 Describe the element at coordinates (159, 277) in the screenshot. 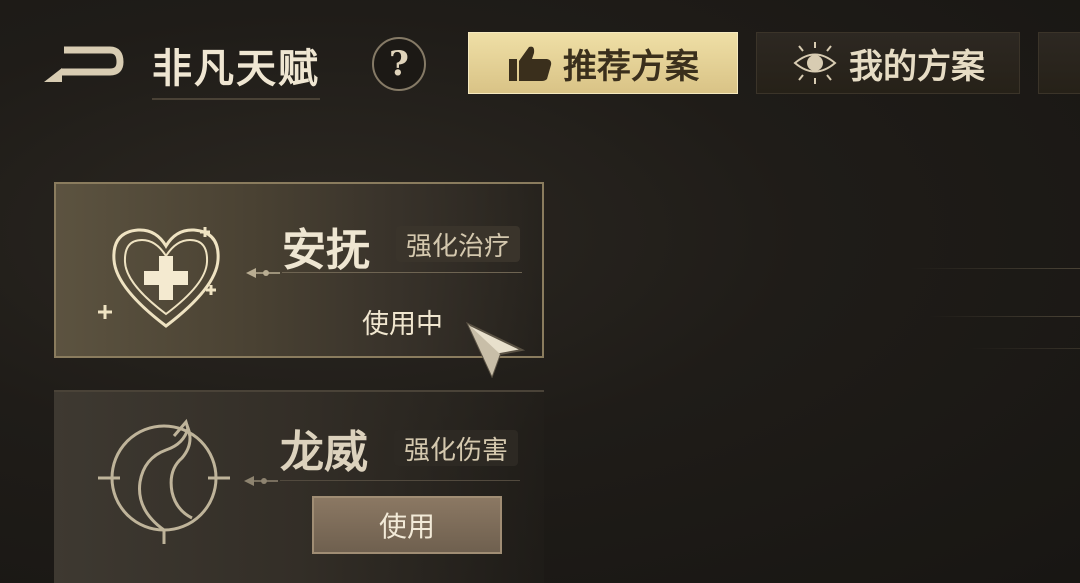

I see `heart-cross-icon` at that location.